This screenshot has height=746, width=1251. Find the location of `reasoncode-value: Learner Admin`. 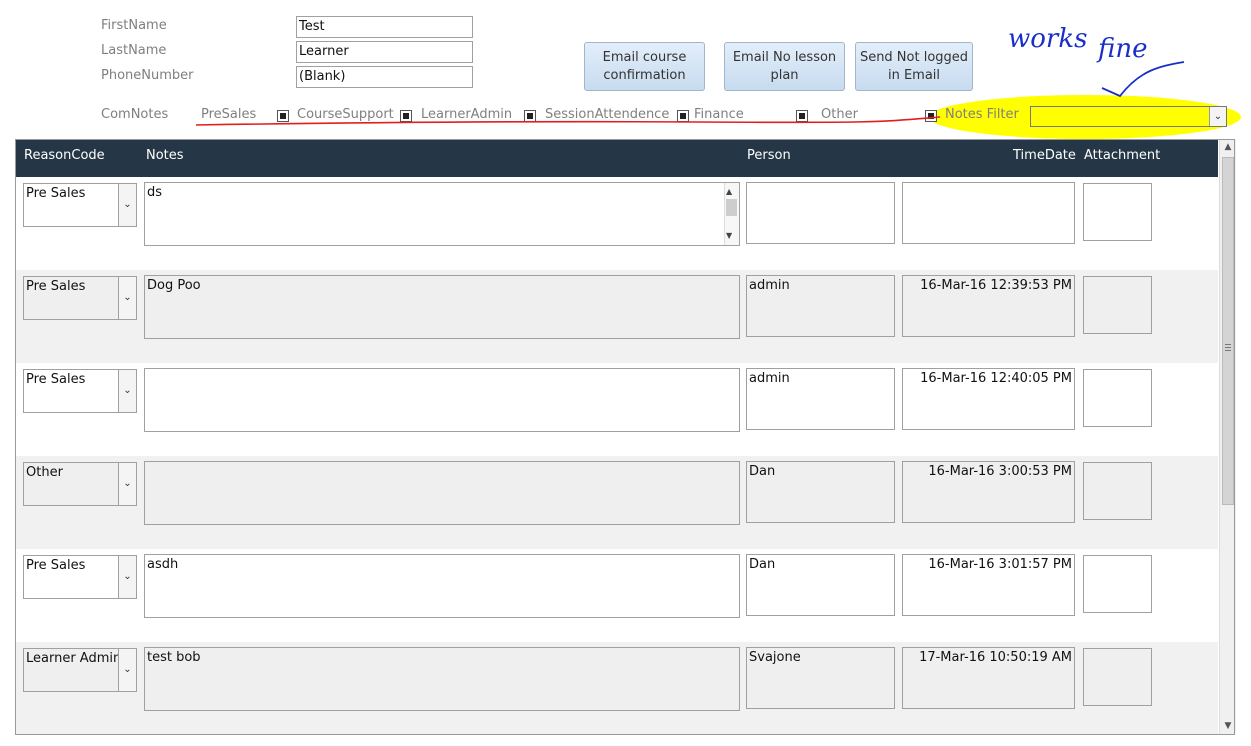

reasoncode-value: Learner Admin is located at coordinates (74, 658).